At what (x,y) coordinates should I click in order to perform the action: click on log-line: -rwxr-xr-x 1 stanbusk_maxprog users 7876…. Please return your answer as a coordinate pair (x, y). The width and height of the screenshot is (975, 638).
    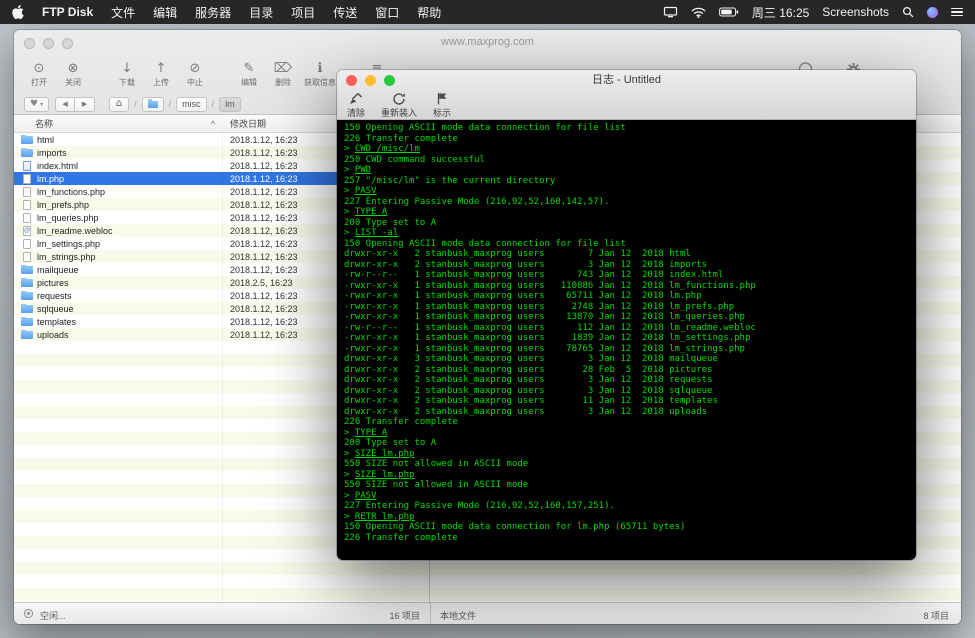
    Looking at the image, I should click on (544, 348).